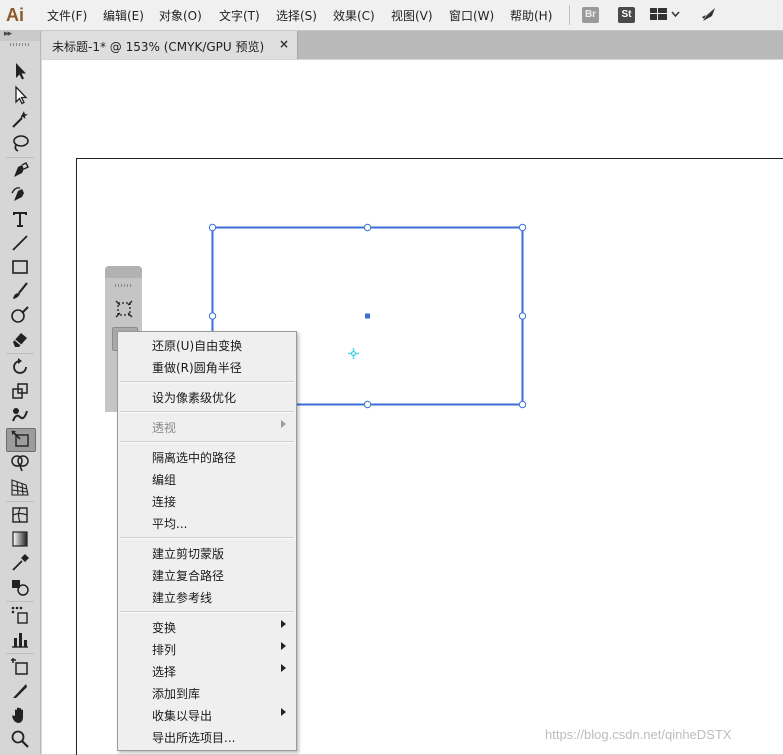 Image resolution: width=783 pixels, height=755 pixels. What do you see at coordinates (207, 426) in the screenshot?
I see `menu-item-perspective: 透视` at bounding box center [207, 426].